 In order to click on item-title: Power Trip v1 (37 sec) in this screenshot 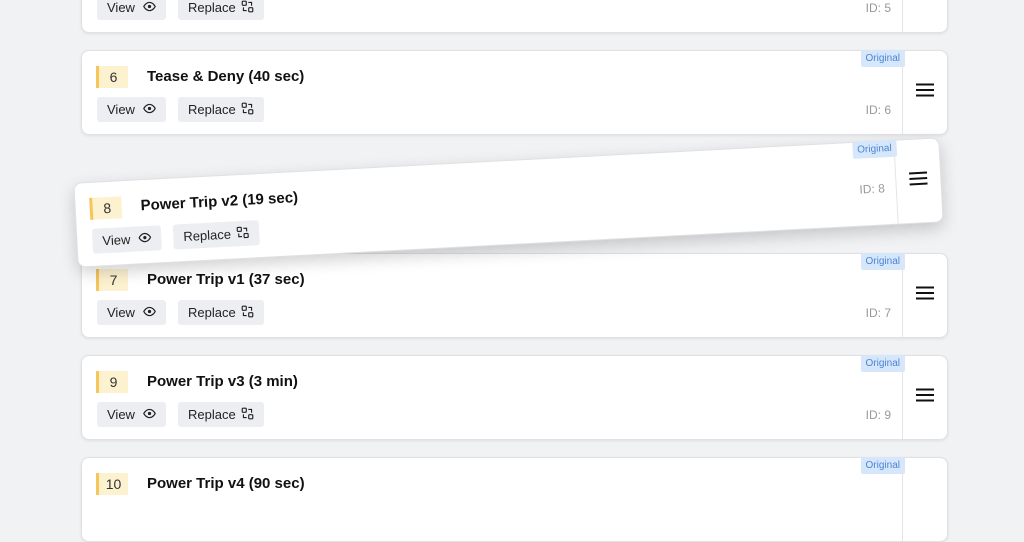, I will do `click(226, 279)`.